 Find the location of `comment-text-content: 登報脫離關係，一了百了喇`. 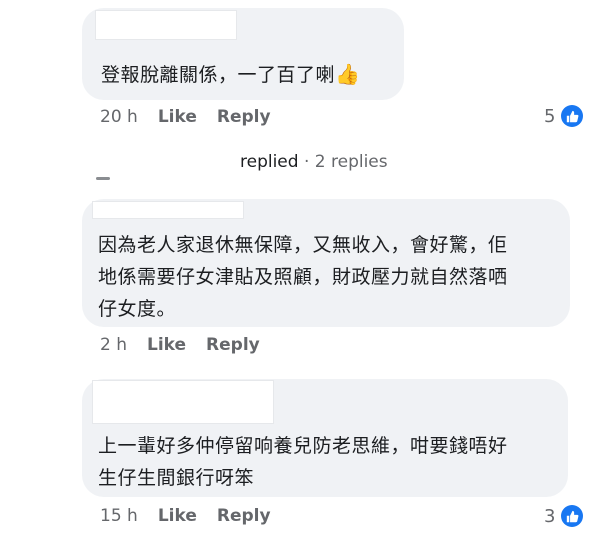

comment-text-content: 登報脫離關係，一了百了喇 is located at coordinates (218, 75).